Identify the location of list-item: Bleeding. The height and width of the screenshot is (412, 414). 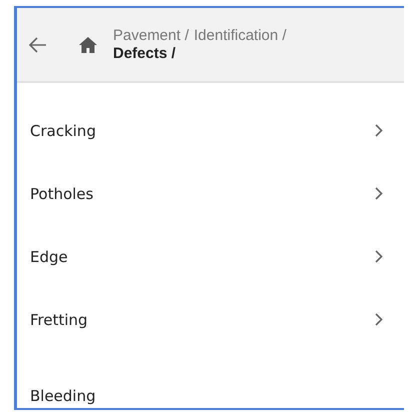
(210, 379).